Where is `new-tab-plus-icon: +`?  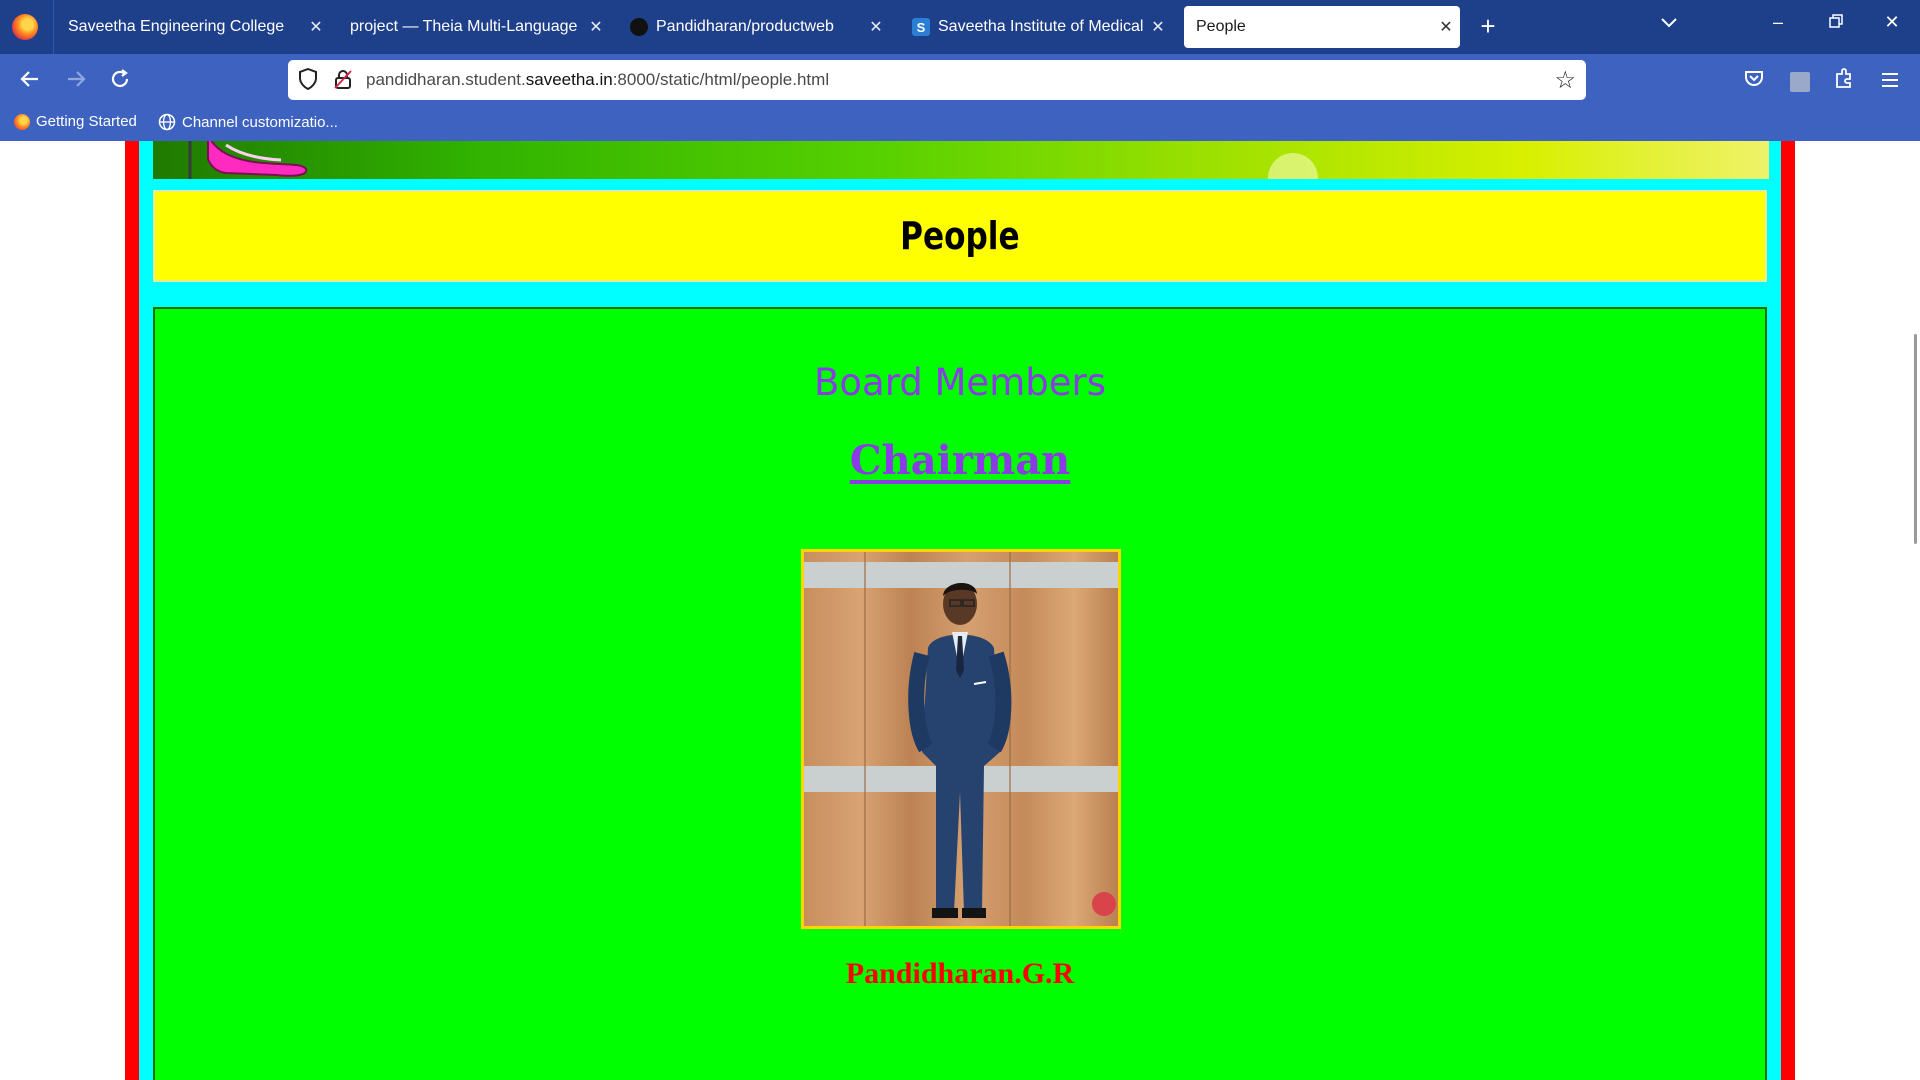
new-tab-plus-icon: + is located at coordinates (1488, 27).